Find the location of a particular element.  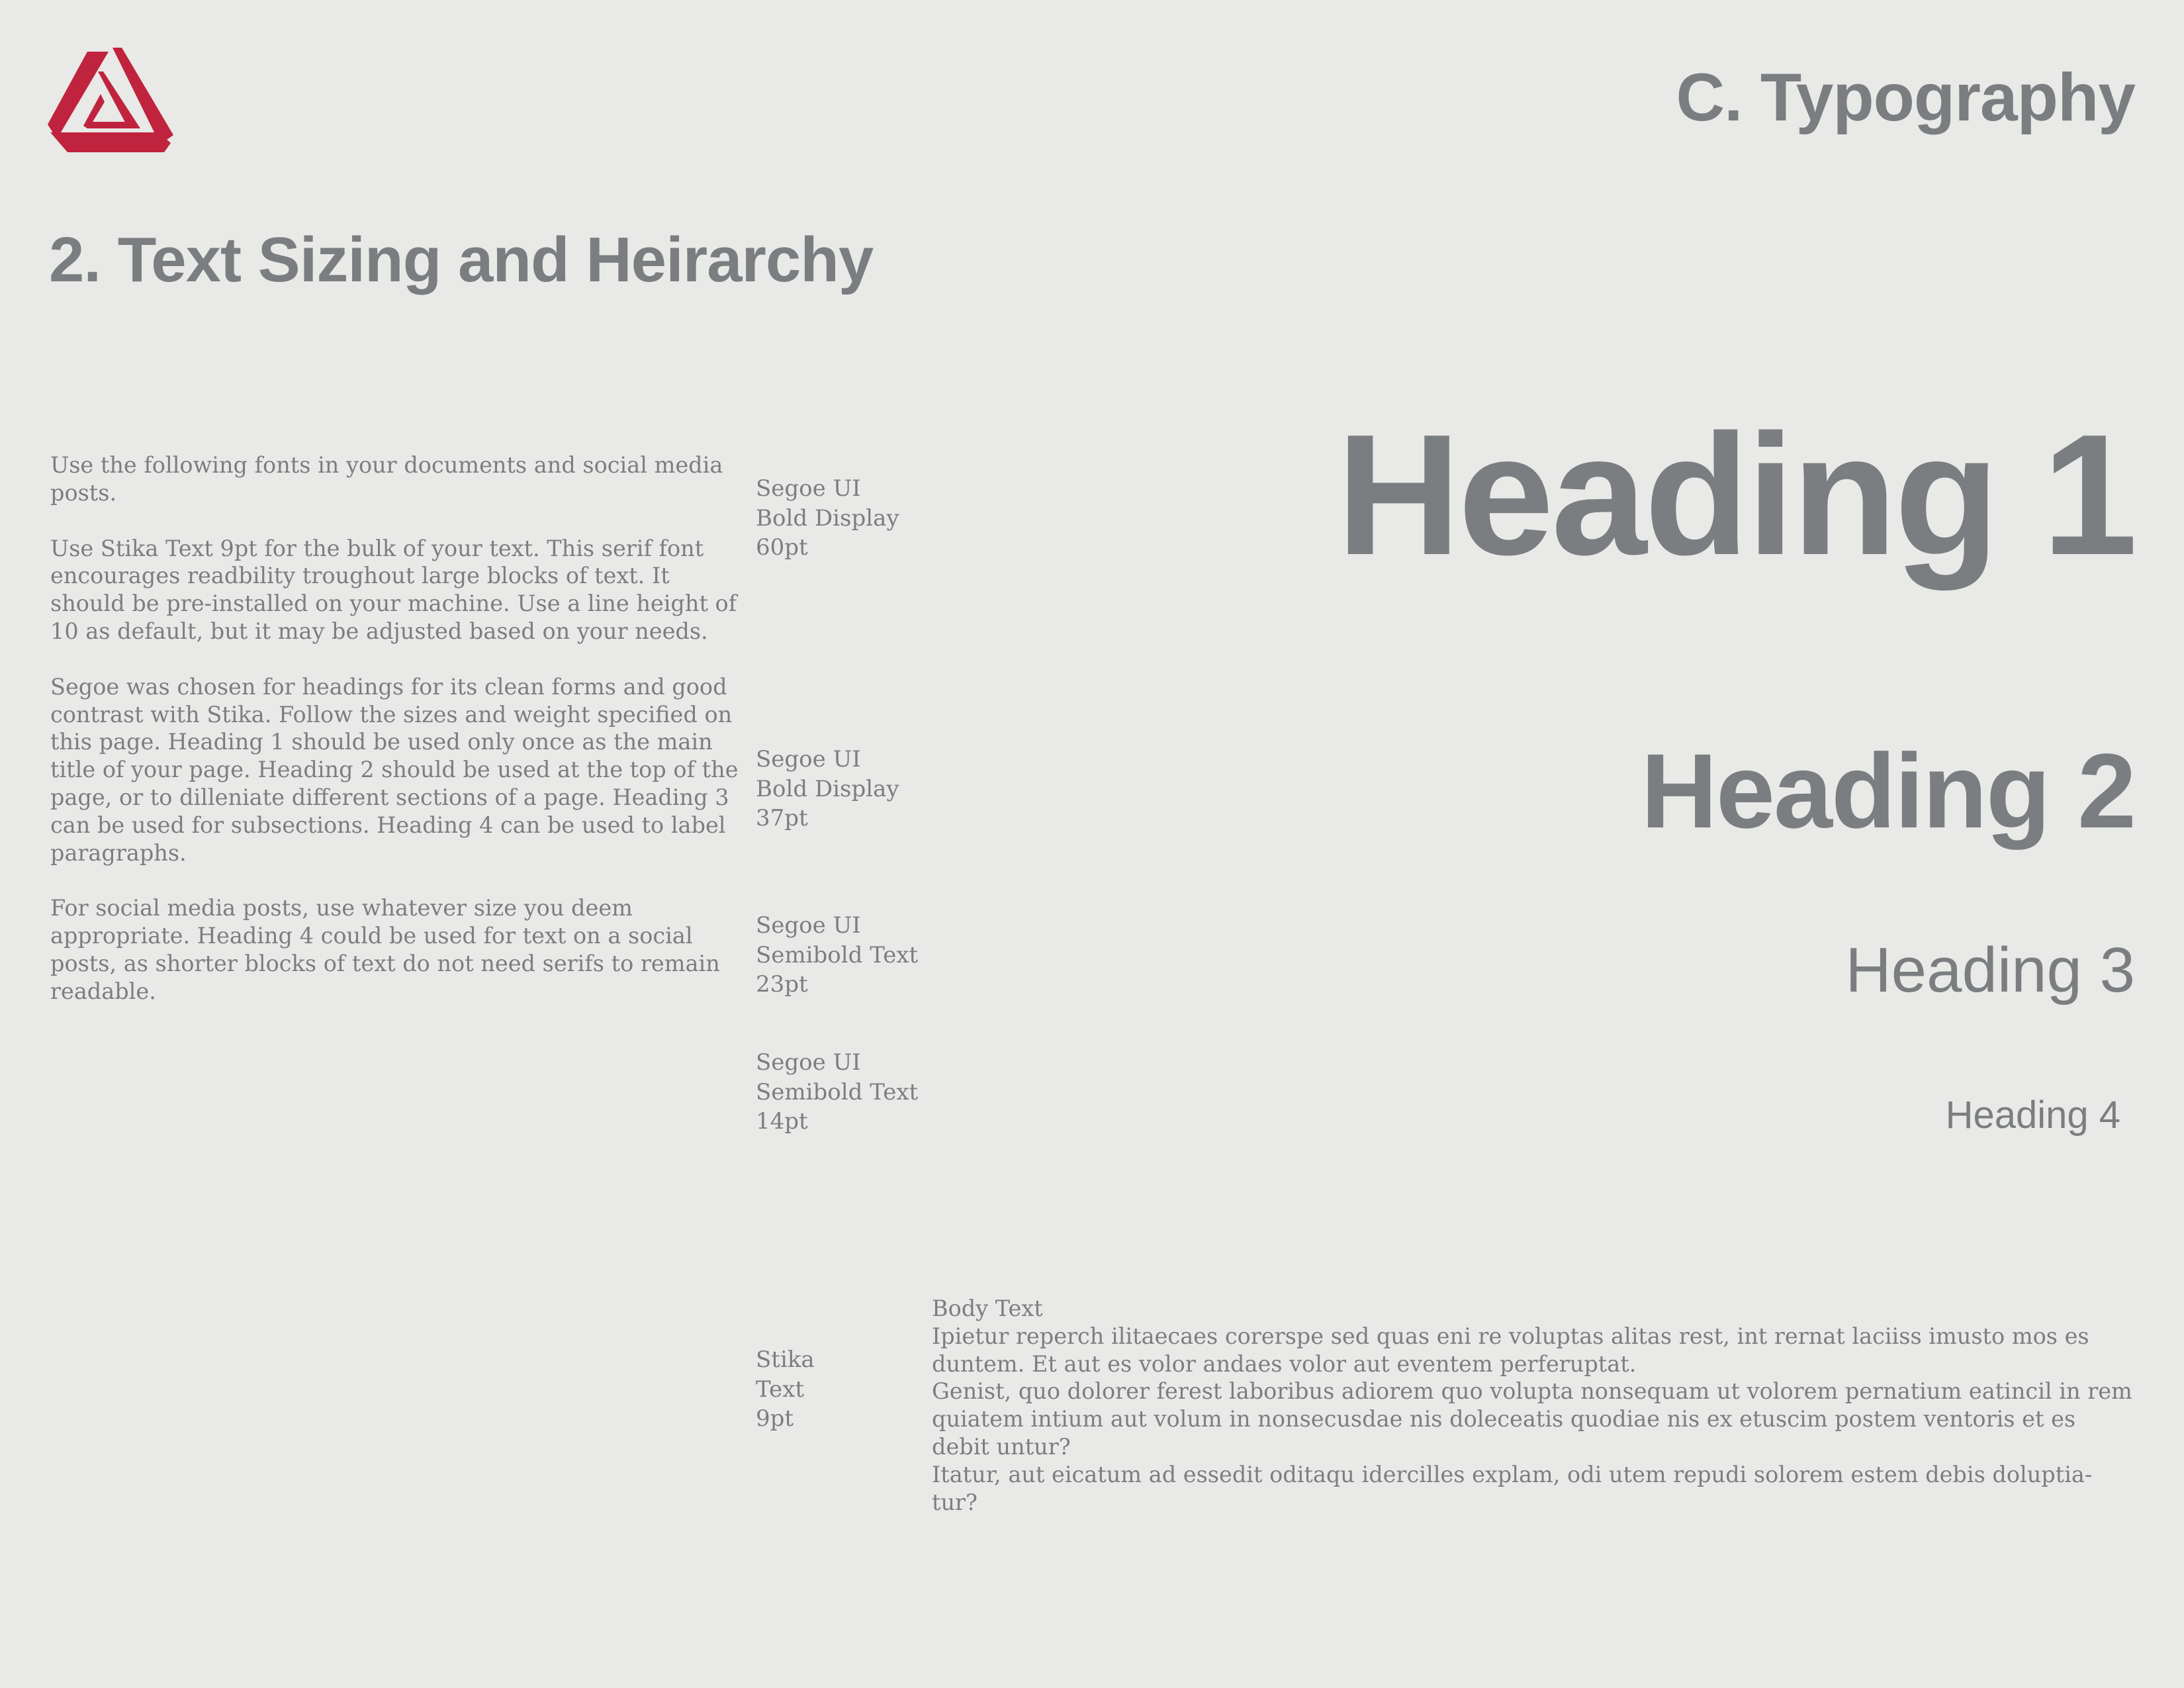

spec-body-text: Stika Text 9pt is located at coordinates (785, 1389).